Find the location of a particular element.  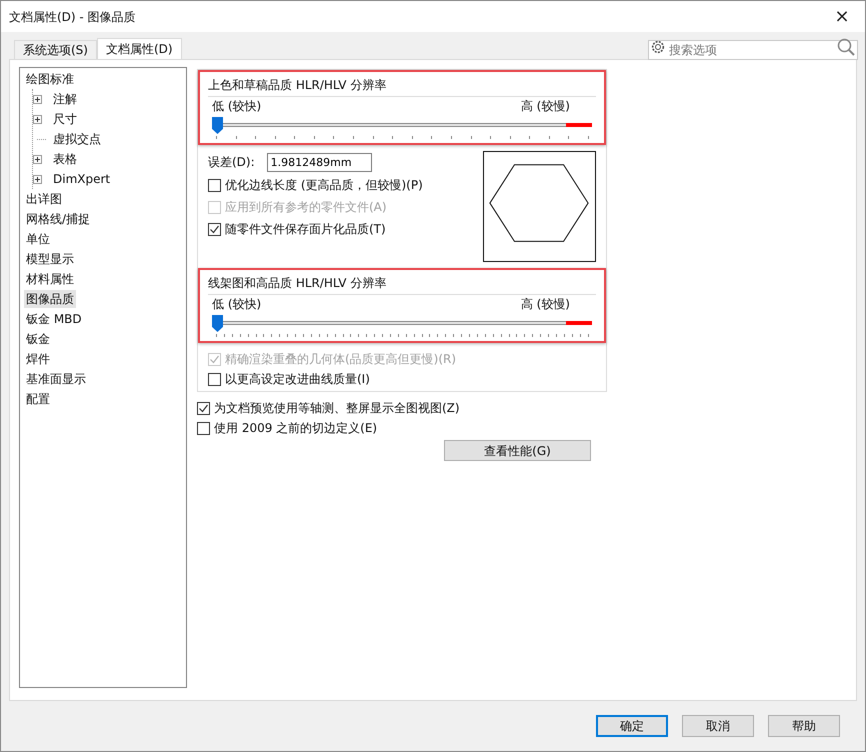

dialog-button: 取消 is located at coordinates (718, 726).